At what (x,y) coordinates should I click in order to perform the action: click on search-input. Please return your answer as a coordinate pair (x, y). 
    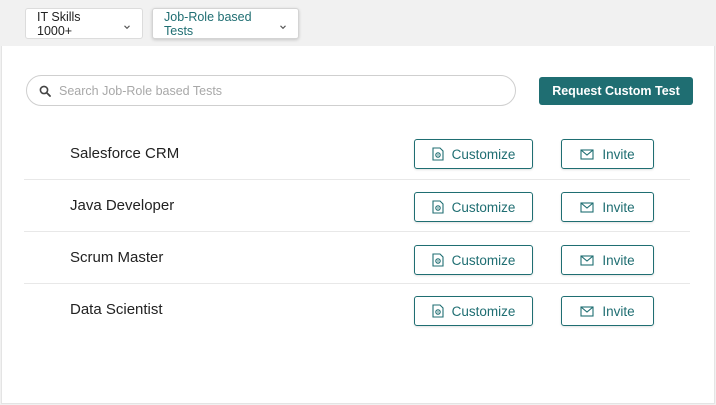
    Looking at the image, I should click on (274, 90).